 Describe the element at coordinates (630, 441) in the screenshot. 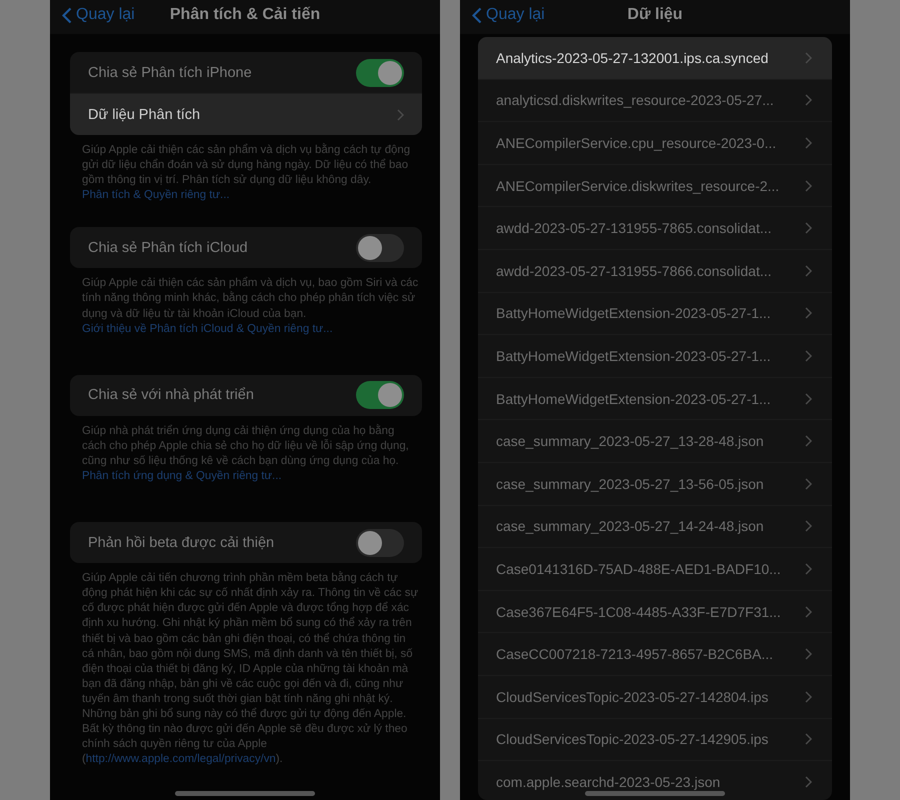

I see `file-name: case_summary_2023-05-27_13-28-48.json` at that location.